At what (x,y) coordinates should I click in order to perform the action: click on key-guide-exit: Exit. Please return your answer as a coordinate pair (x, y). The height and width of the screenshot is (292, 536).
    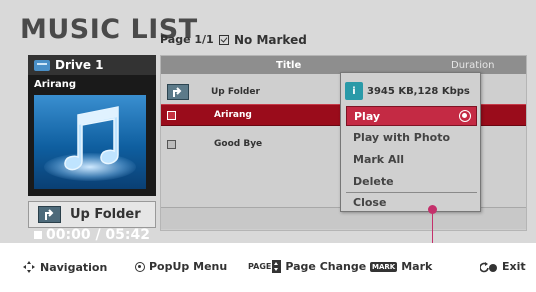
    Looking at the image, I should click on (503, 266).